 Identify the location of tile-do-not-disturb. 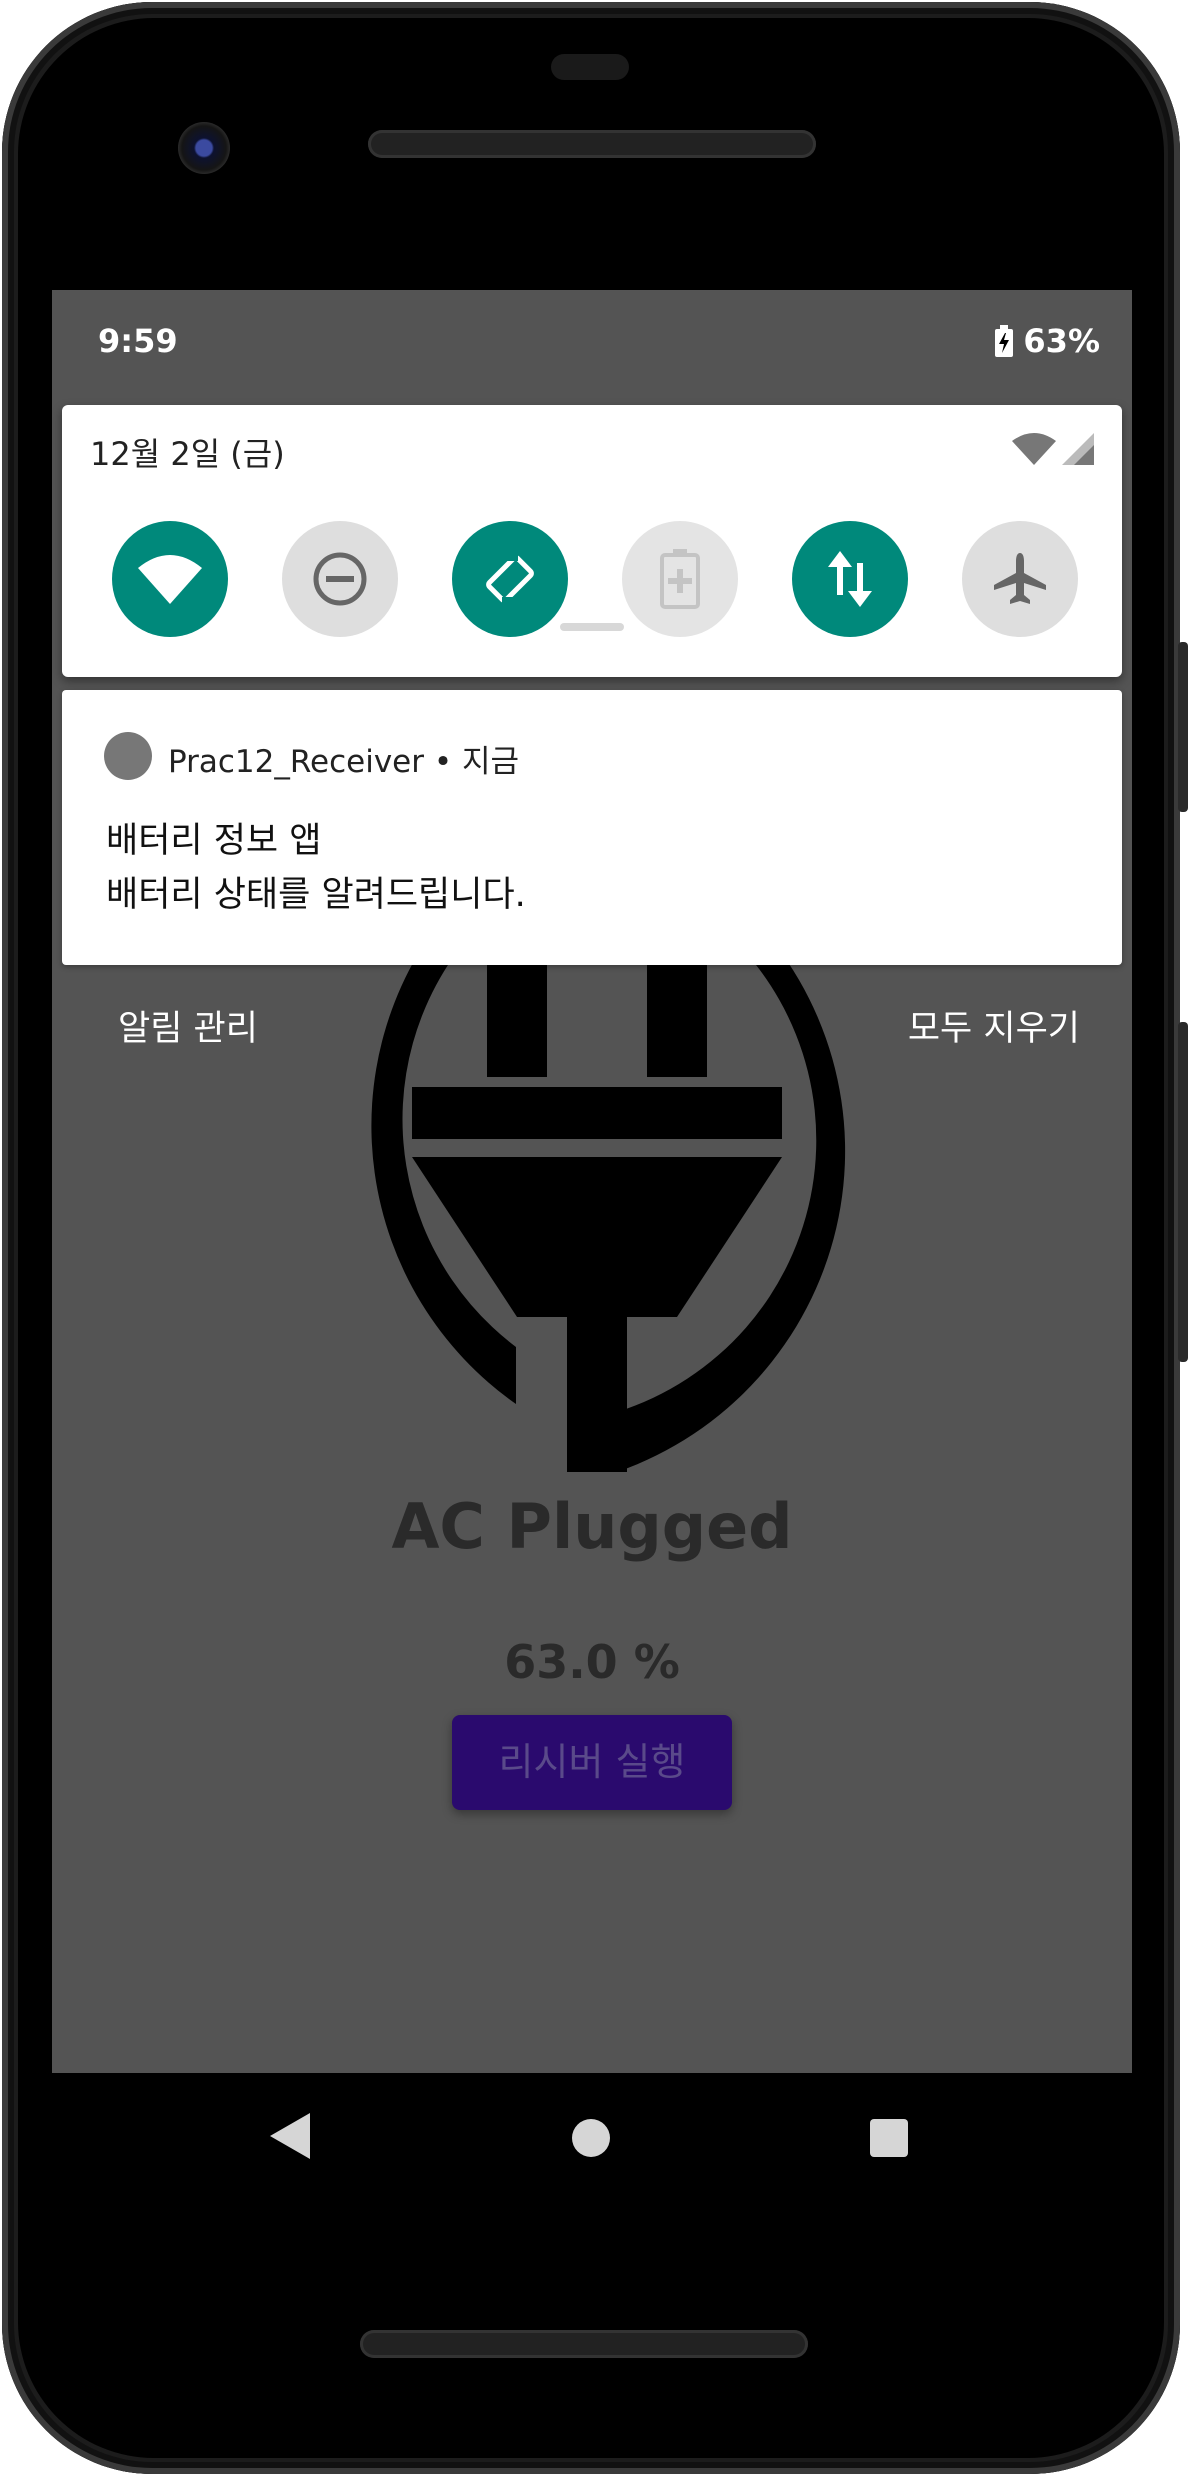
(340, 579).